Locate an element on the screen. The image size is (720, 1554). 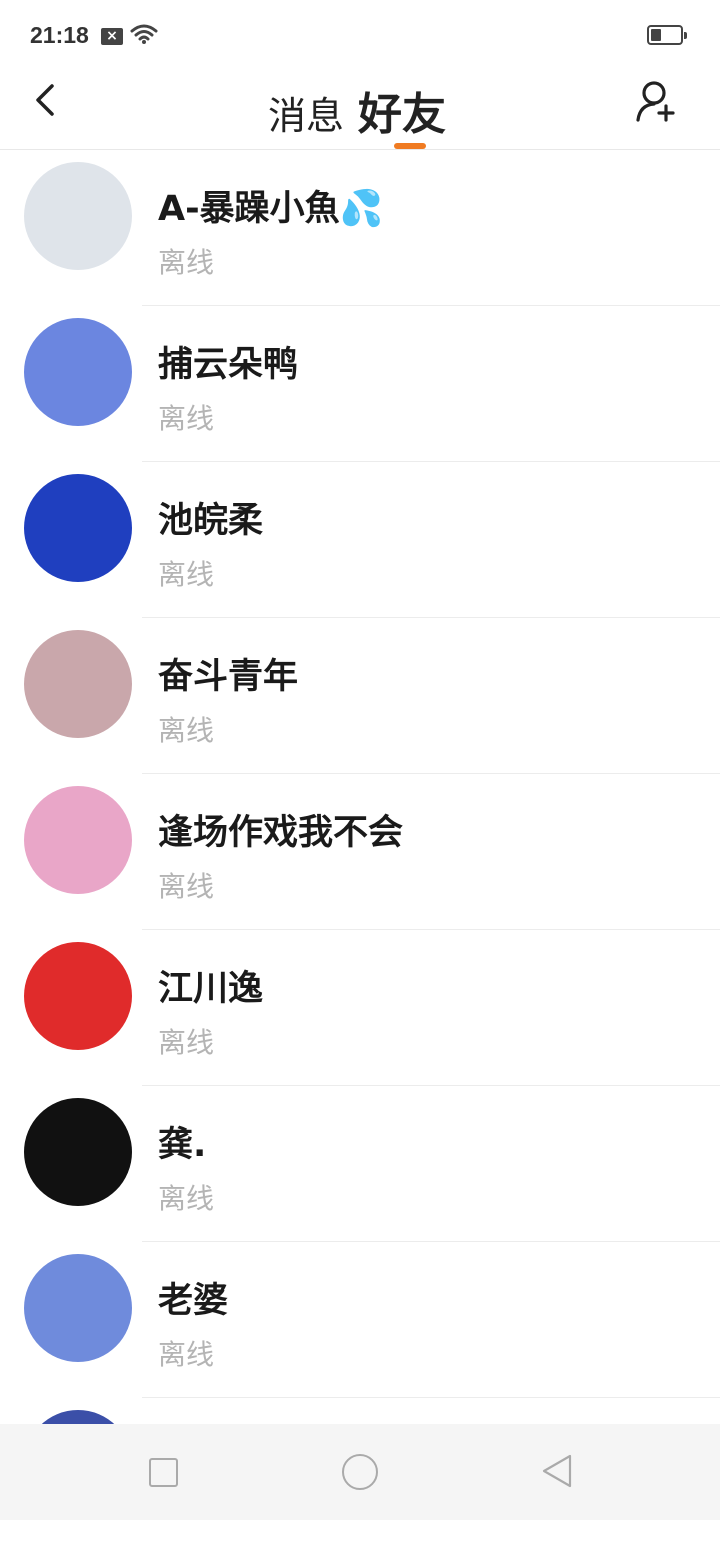
friend-name: 池皖柔 is located at coordinates (211, 521).